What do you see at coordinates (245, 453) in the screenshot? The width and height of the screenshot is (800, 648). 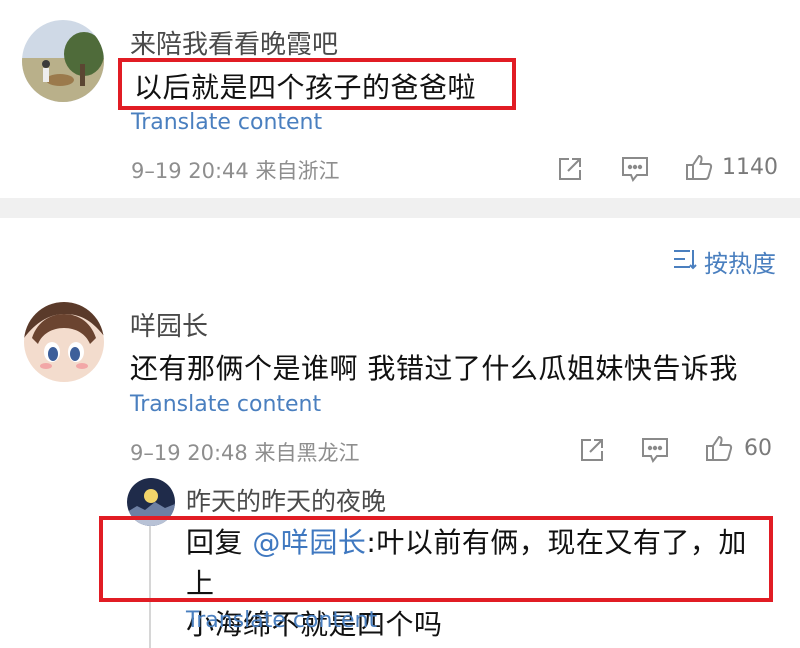 I see `timestamp-location: 9–19 20:48 来自黑龙江` at bounding box center [245, 453].